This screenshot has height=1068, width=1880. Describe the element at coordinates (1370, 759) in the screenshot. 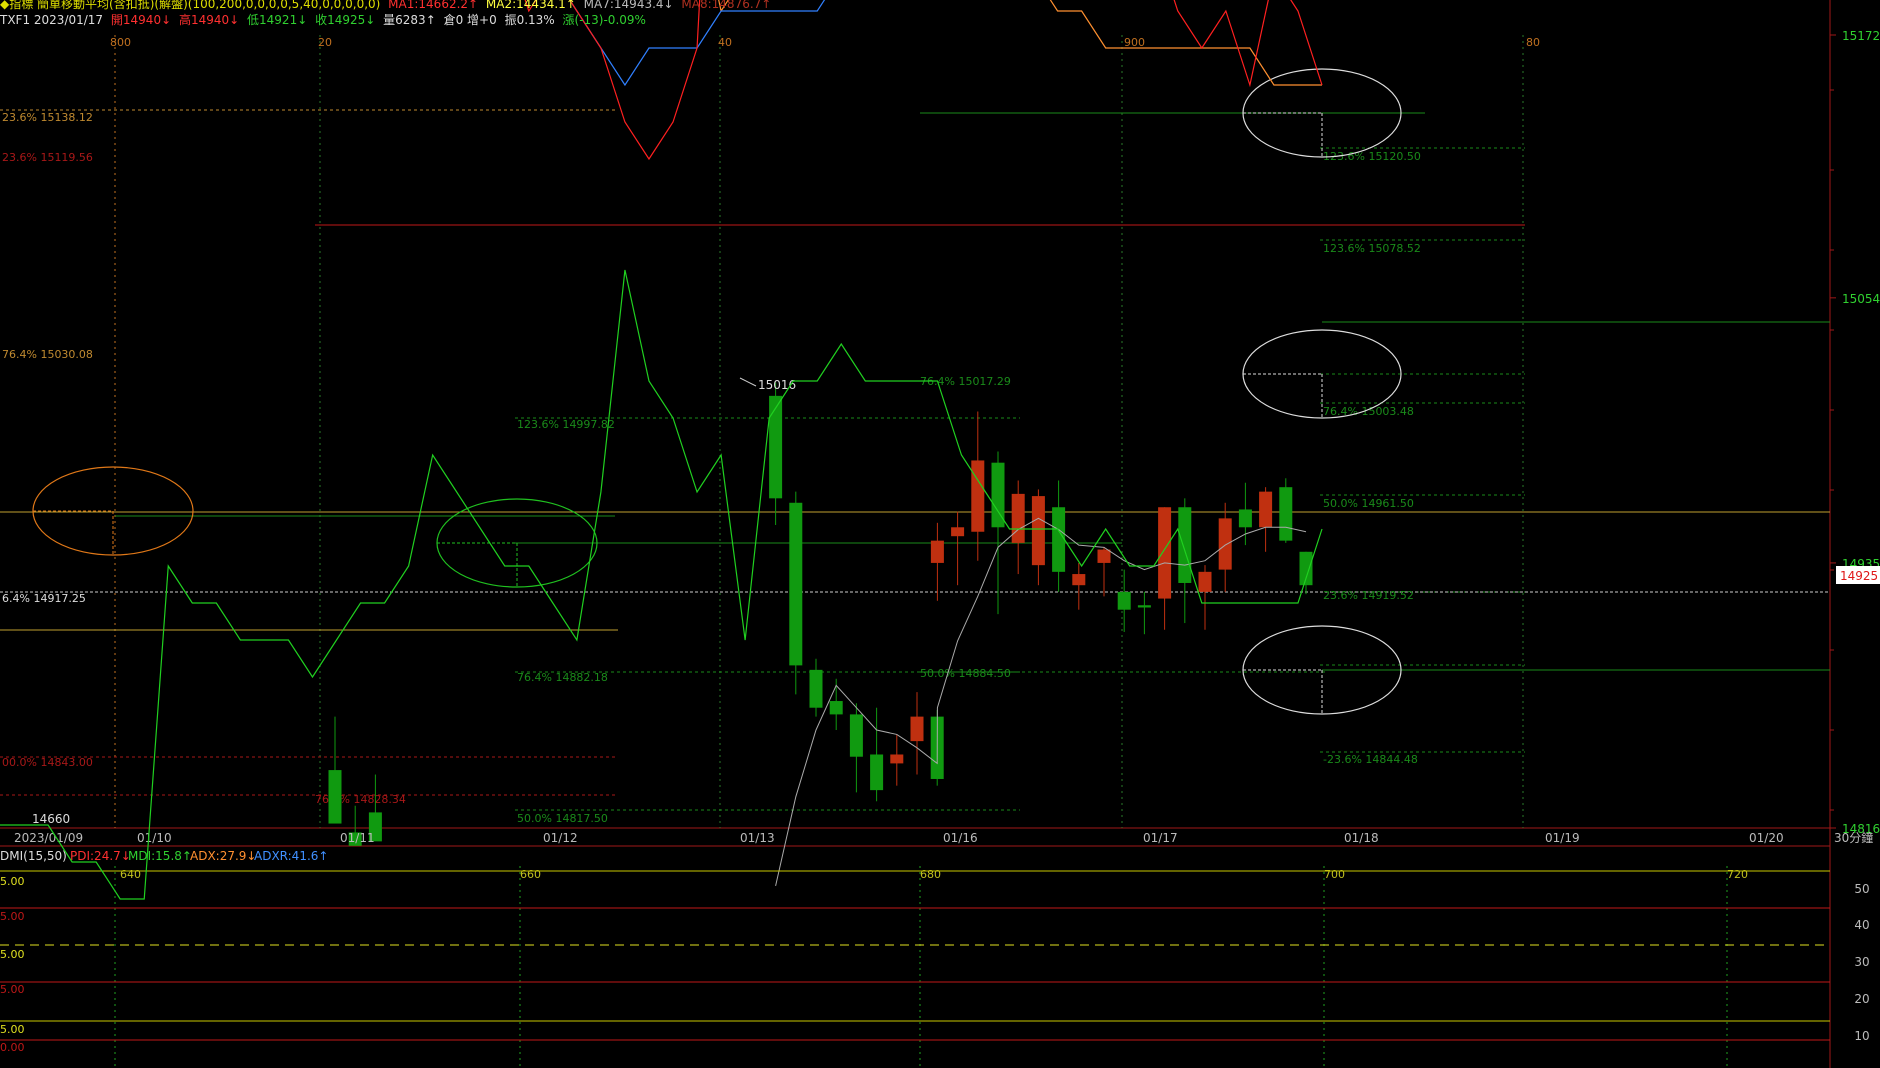

I see `fib-label-16: -23.6% 14844.48` at that location.